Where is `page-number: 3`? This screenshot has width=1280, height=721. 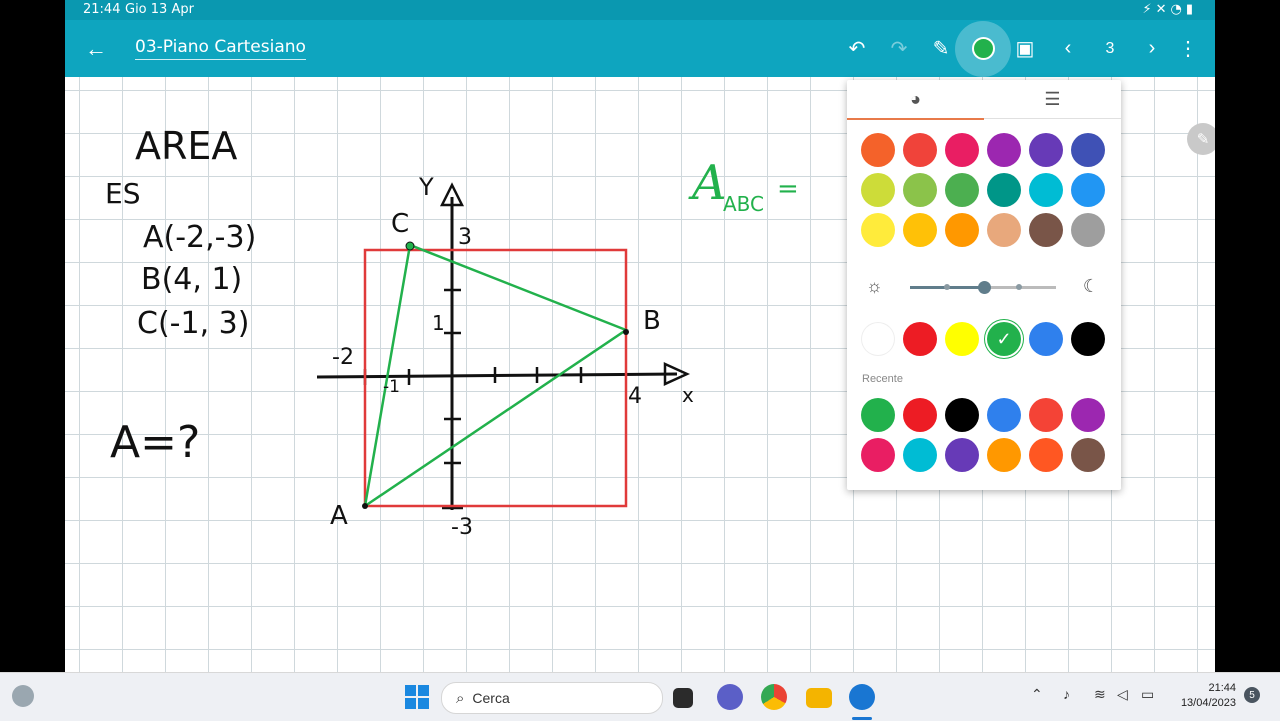
page-number: 3 is located at coordinates (1110, 48).